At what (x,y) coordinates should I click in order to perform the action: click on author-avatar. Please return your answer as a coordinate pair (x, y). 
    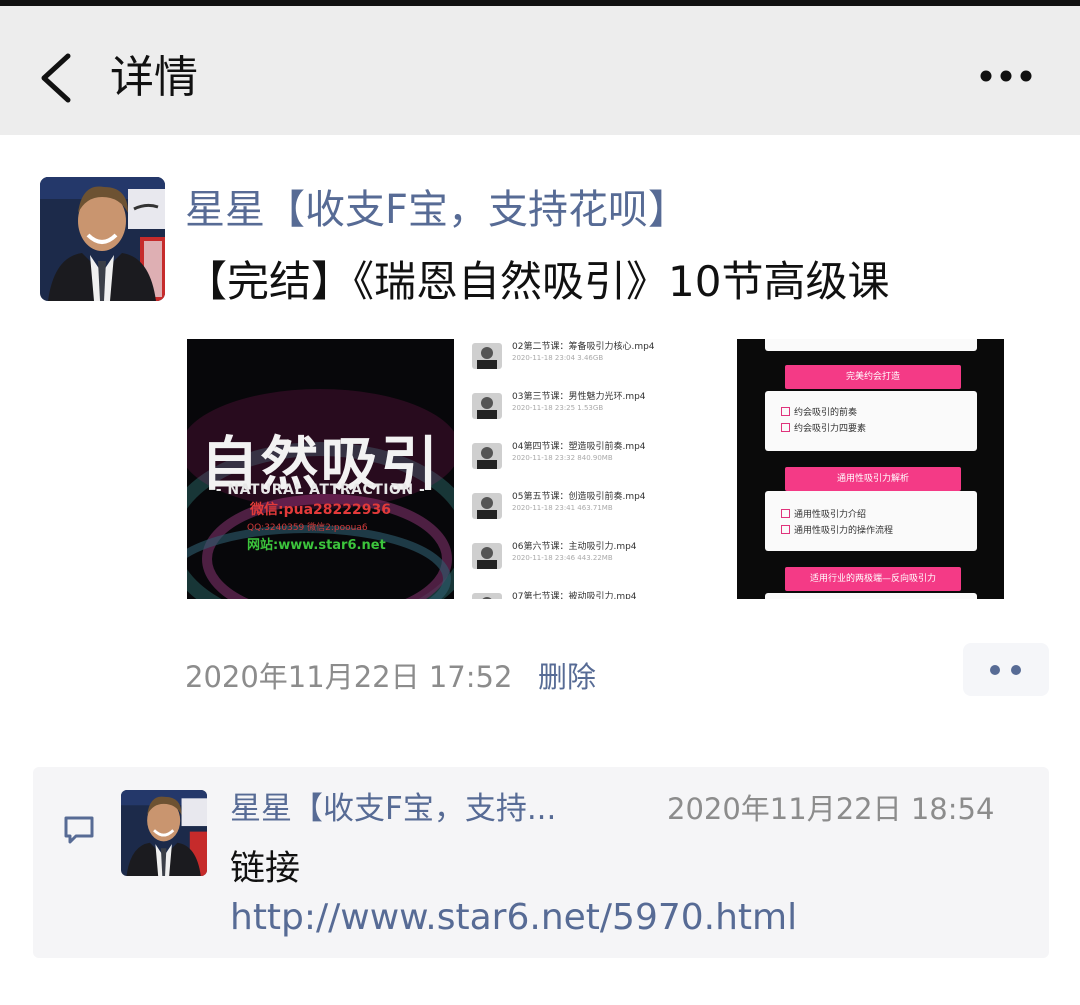
    Looking at the image, I should click on (102, 239).